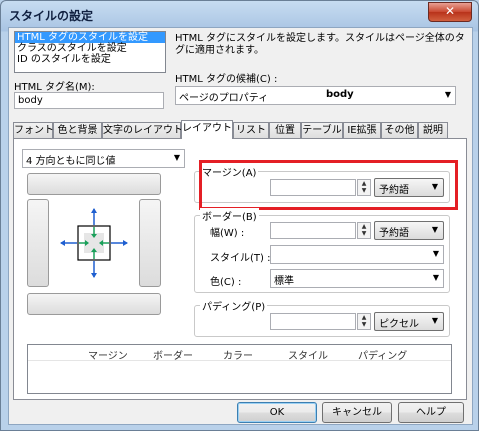 This screenshot has height=431, width=479. What do you see at coordinates (229, 215) in the screenshot?
I see `border-legend: ボーダー(B)` at bounding box center [229, 215].